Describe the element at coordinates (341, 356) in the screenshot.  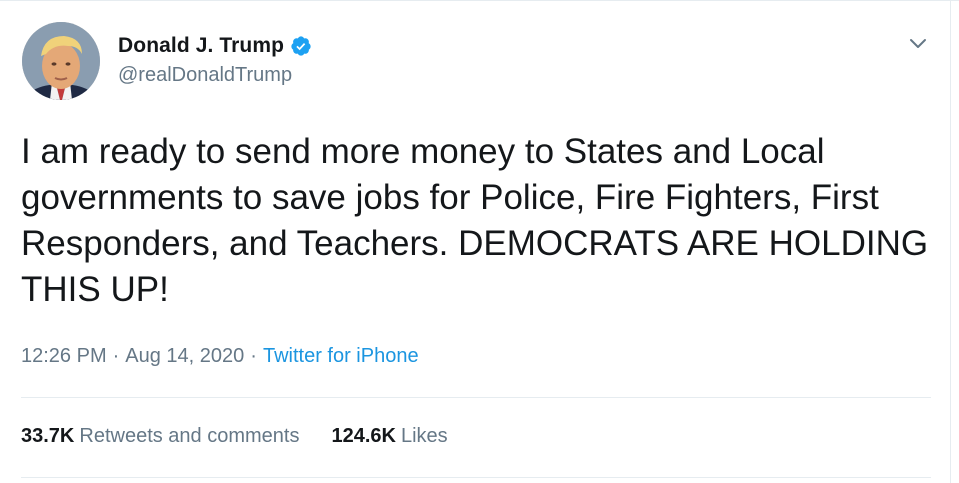
I see `tweet-source-link: Twitter for iPhone` at that location.